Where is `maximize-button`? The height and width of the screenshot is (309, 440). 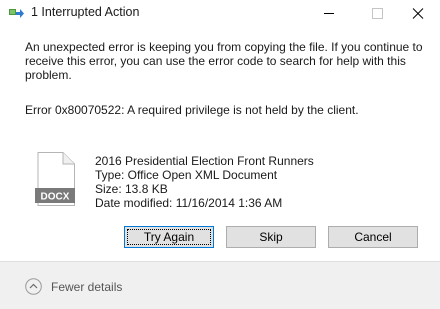 maximize-button is located at coordinates (378, 14).